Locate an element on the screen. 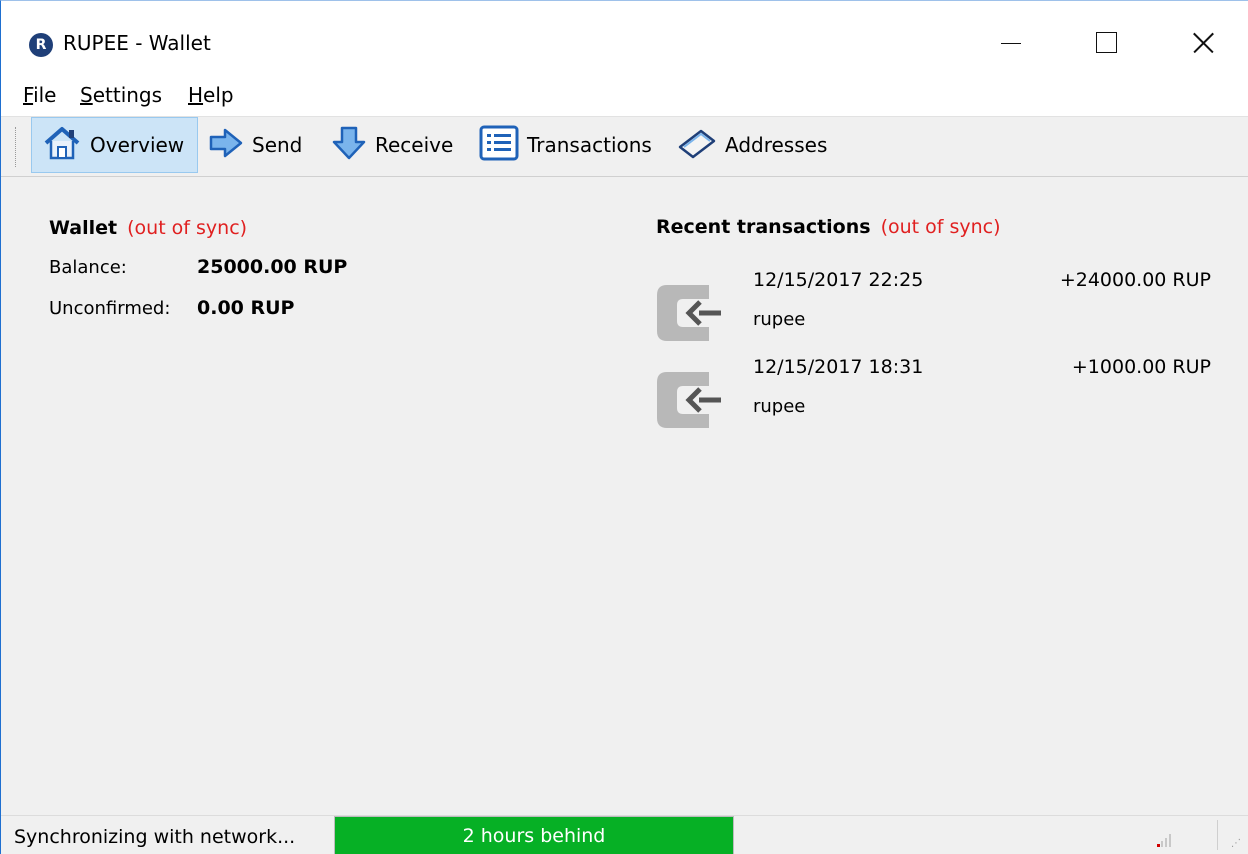 This screenshot has width=1248, height=854. network-signal-icon is located at coordinates (1165, 841).